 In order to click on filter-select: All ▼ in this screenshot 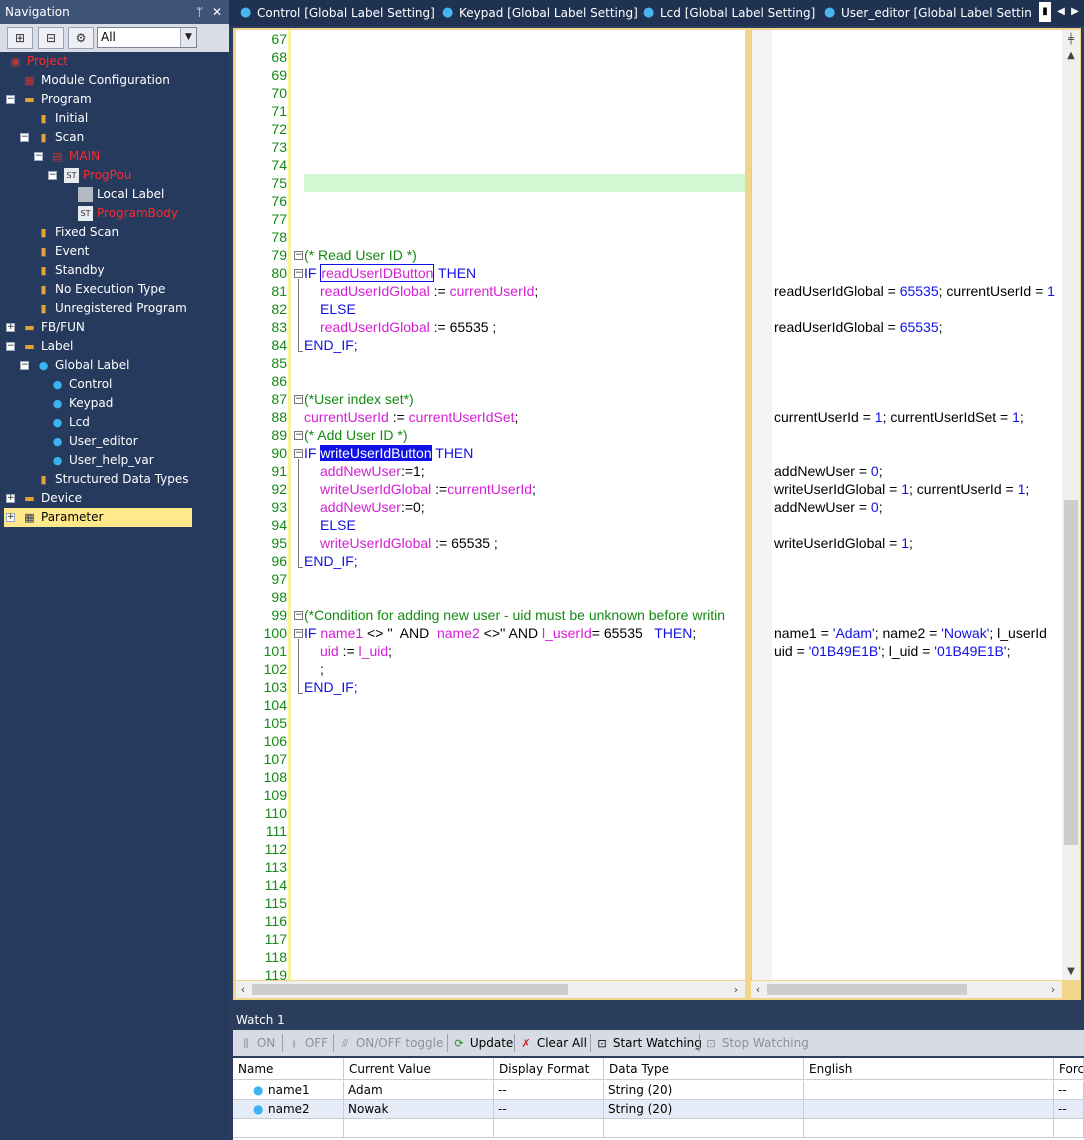, I will do `click(147, 37)`.